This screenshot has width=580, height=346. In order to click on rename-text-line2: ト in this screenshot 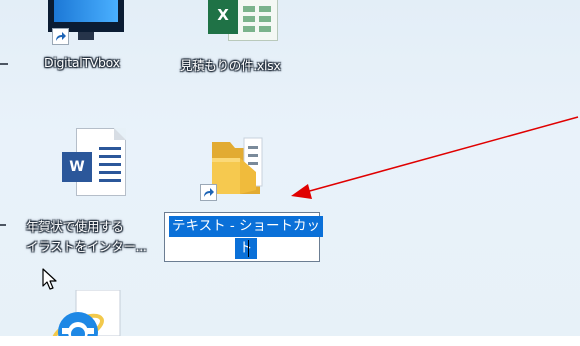, I will do `click(246, 248)`.